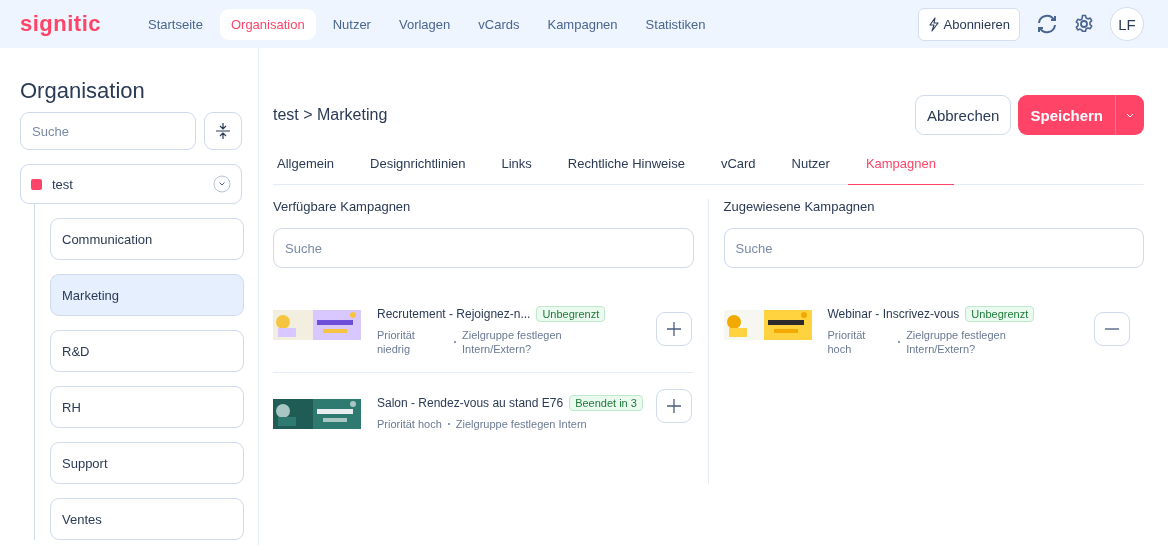  I want to click on settings-icon, so click(1084, 24).